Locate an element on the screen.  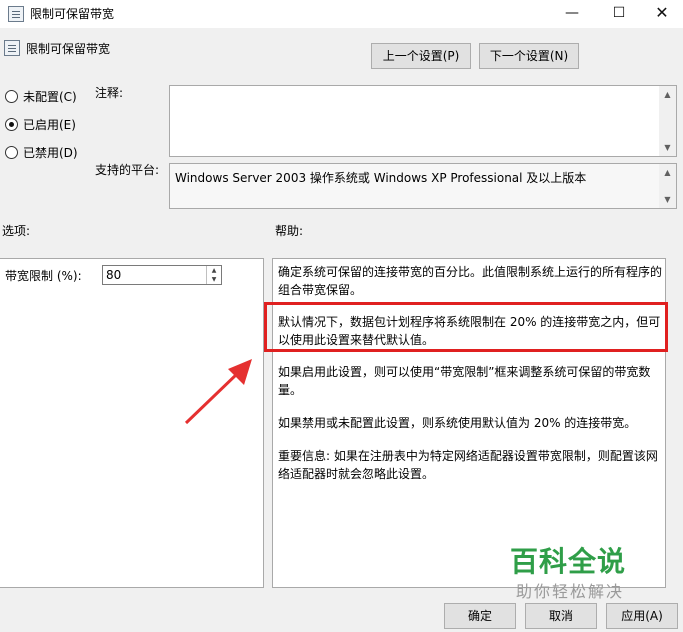
apply-button: 应用(A) is located at coordinates (642, 616).